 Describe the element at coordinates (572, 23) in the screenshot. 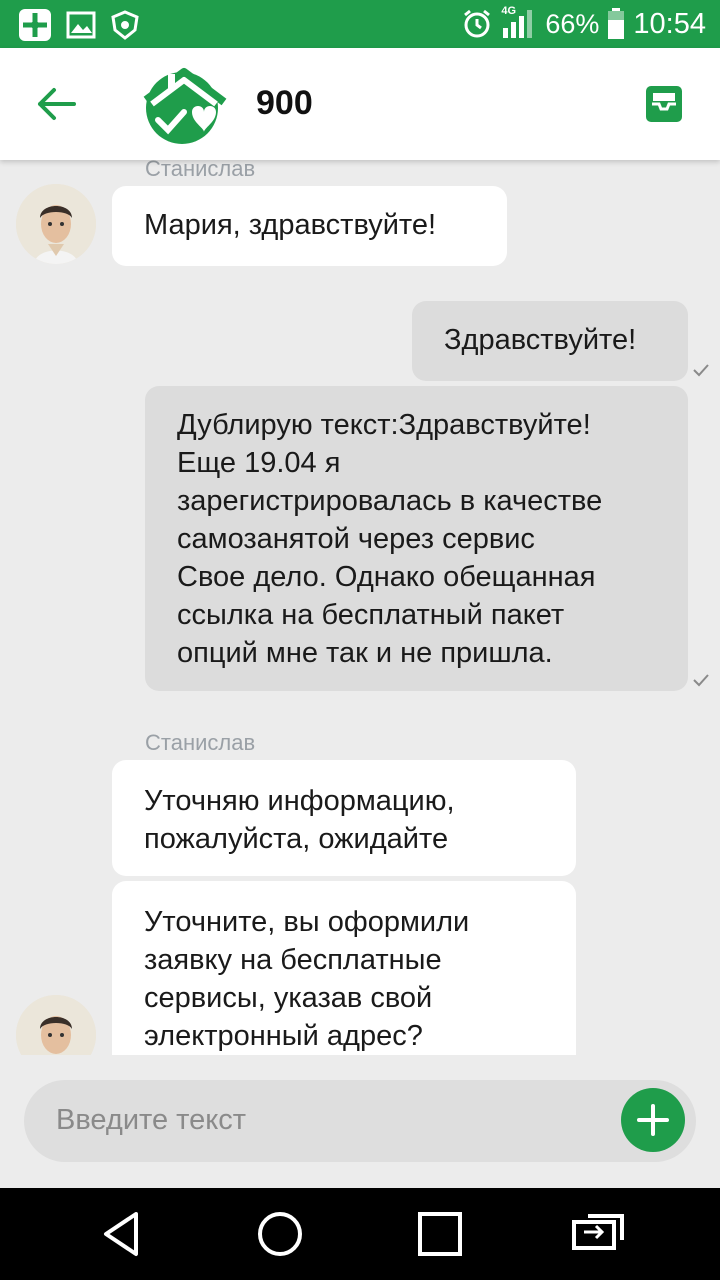

I see `battery-percent: 66%` at that location.